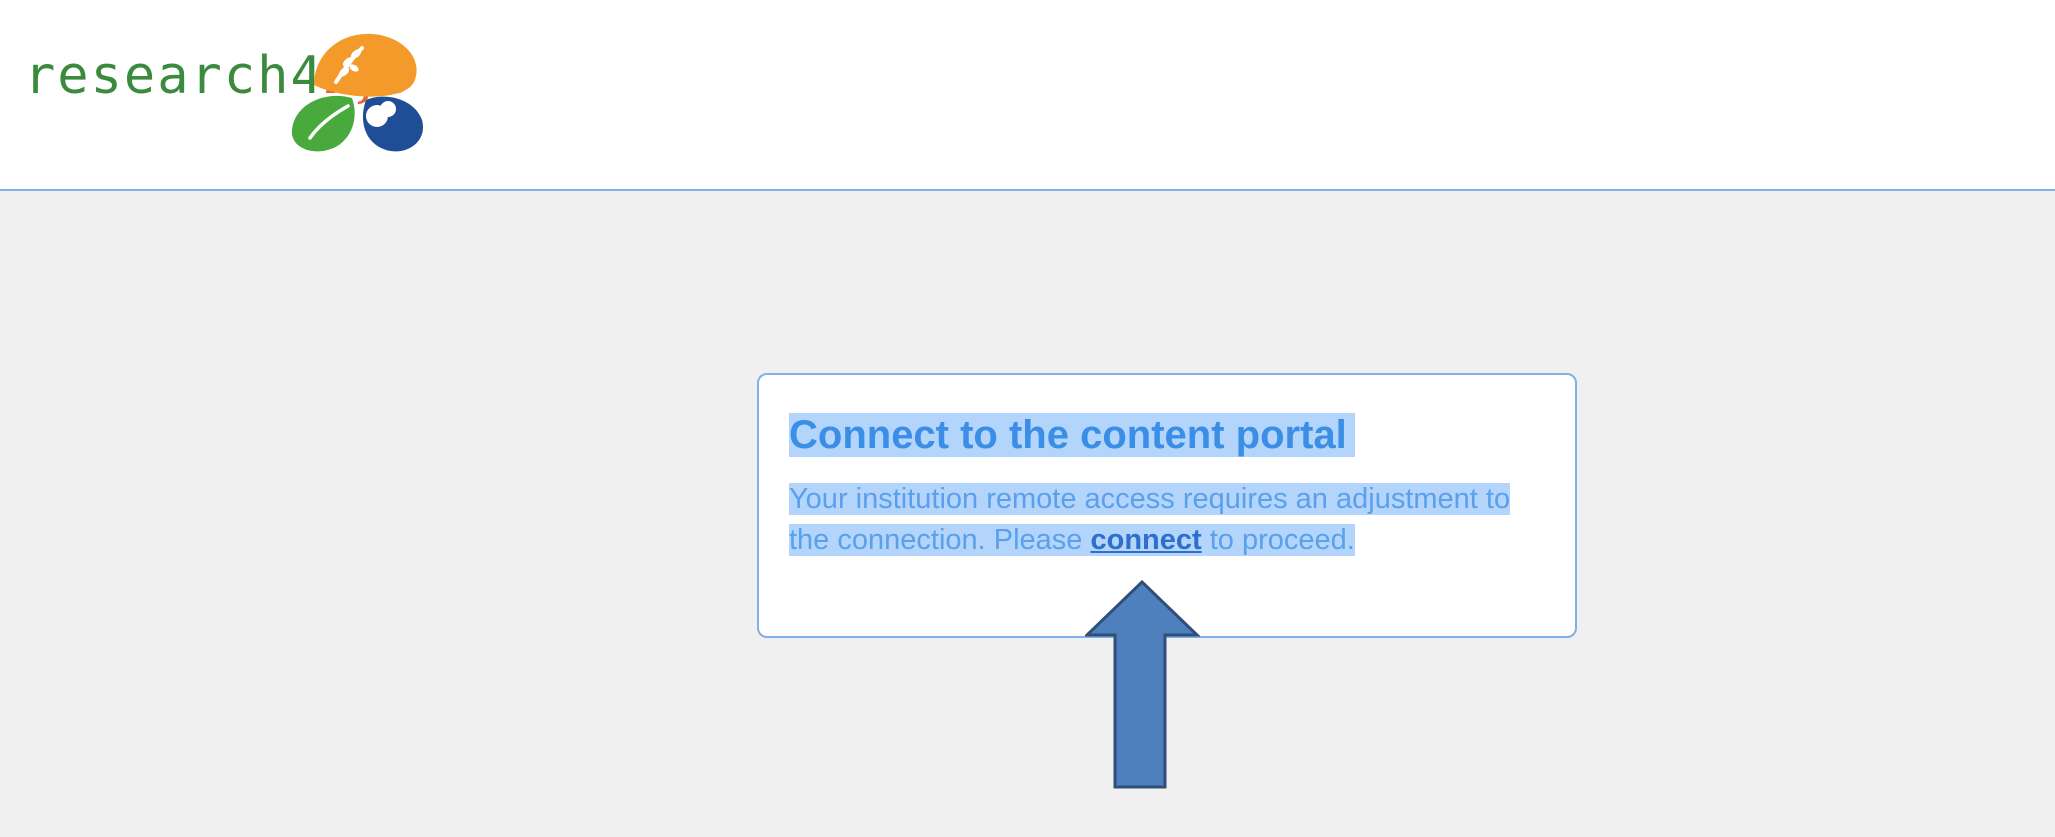 Image resolution: width=2055 pixels, height=837 pixels. Describe the element at coordinates (1146, 540) in the screenshot. I see `connect-link: connect` at that location.